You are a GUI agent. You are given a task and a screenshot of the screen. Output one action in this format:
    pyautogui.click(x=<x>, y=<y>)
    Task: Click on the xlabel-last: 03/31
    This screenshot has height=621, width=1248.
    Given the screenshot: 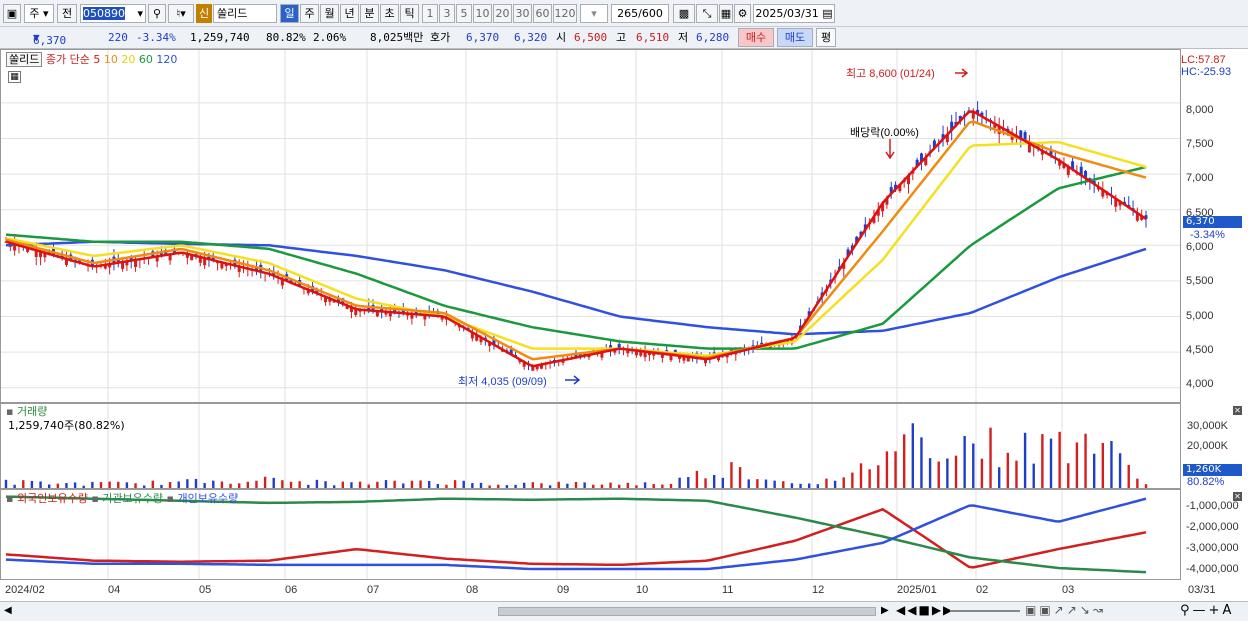 What is the action you would take?
    pyautogui.click(x=1202, y=590)
    